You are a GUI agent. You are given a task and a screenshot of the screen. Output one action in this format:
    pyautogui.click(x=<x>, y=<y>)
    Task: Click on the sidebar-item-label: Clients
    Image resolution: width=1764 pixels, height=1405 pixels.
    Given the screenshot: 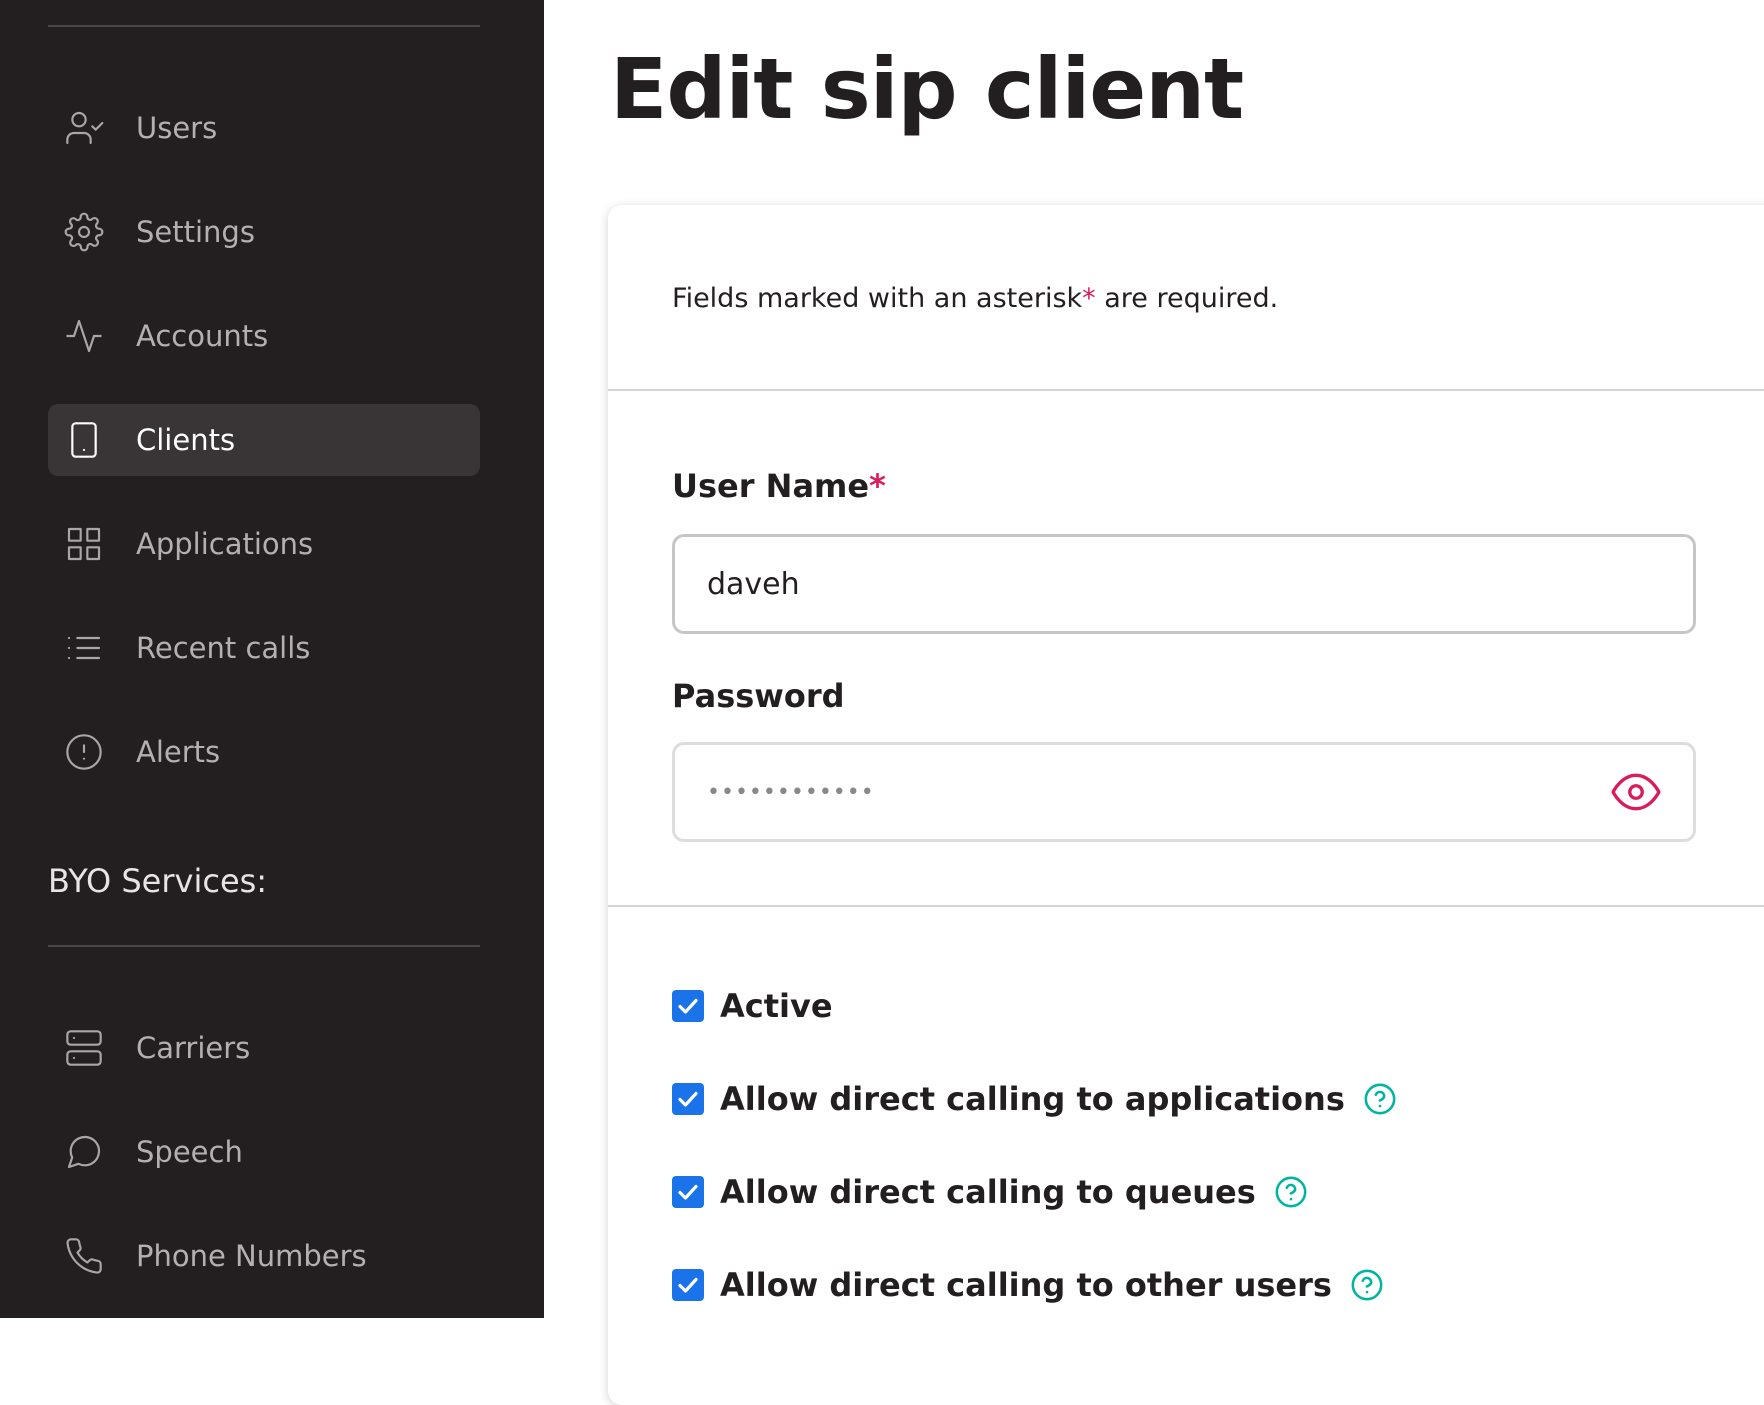 What is the action you would take?
    pyautogui.click(x=186, y=440)
    